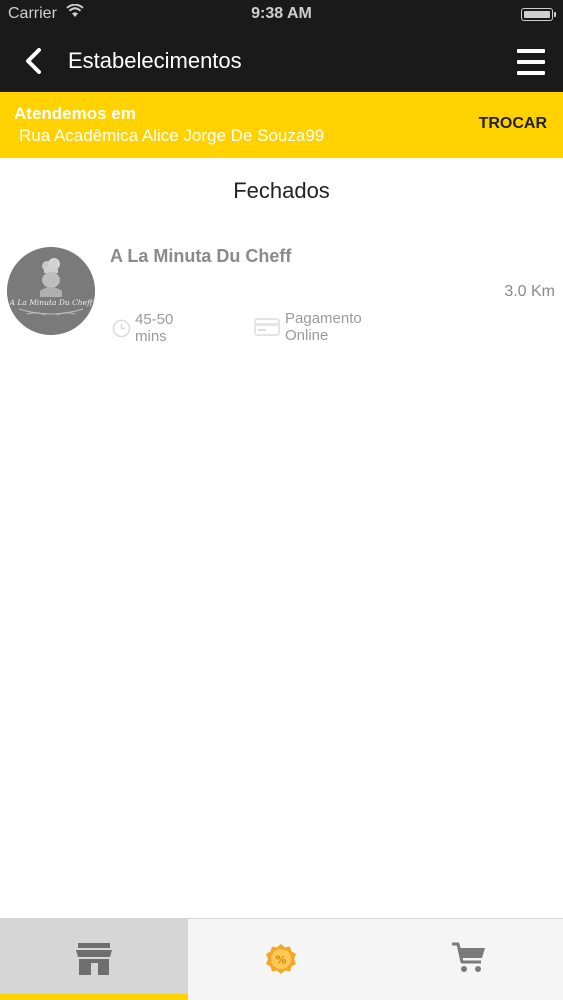 This screenshot has width=563, height=1000. I want to click on store-logo: A La Minuta Du Cheff, so click(51, 291).